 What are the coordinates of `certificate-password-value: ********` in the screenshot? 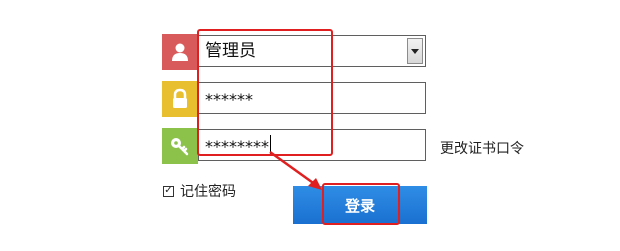 It's located at (237, 146).